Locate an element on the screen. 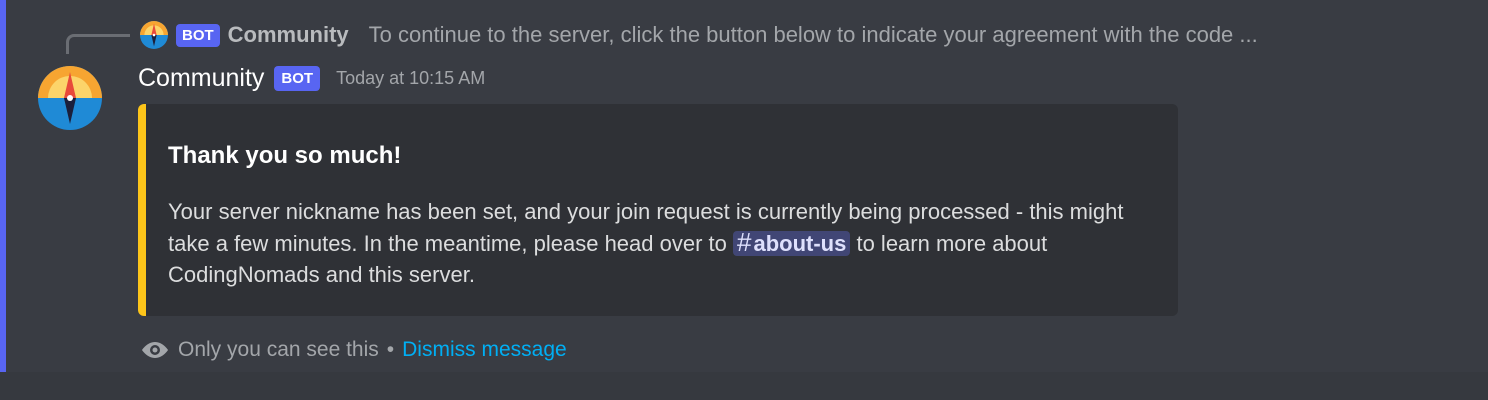 The width and height of the screenshot is (1488, 400). dismiss-message-link: Dismiss message is located at coordinates (484, 350).